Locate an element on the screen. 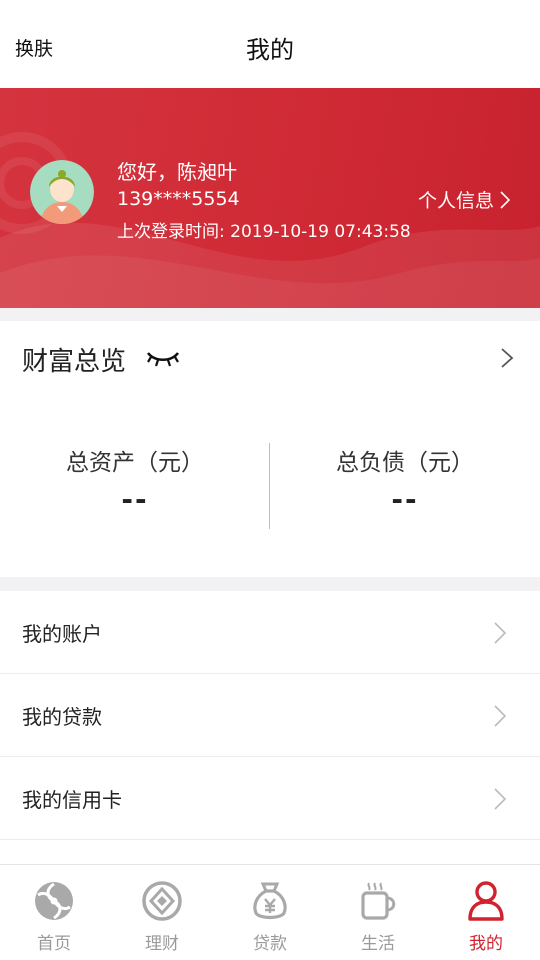 This screenshot has width=540, height=960. user-phone: 139****5554 is located at coordinates (178, 199).